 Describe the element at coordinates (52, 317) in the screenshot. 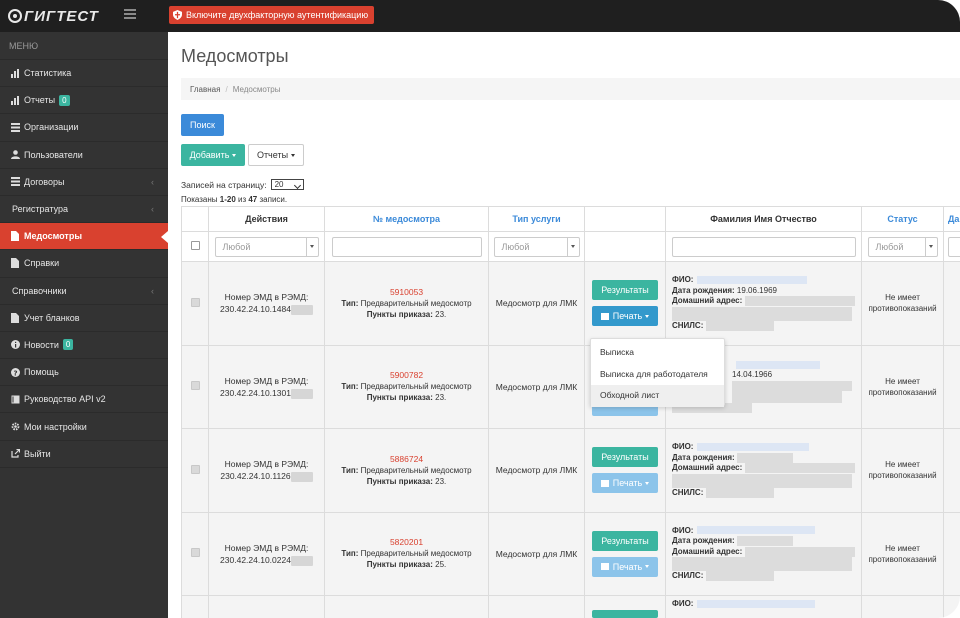

I see `sidebar-item-label: Учет бланков` at that location.